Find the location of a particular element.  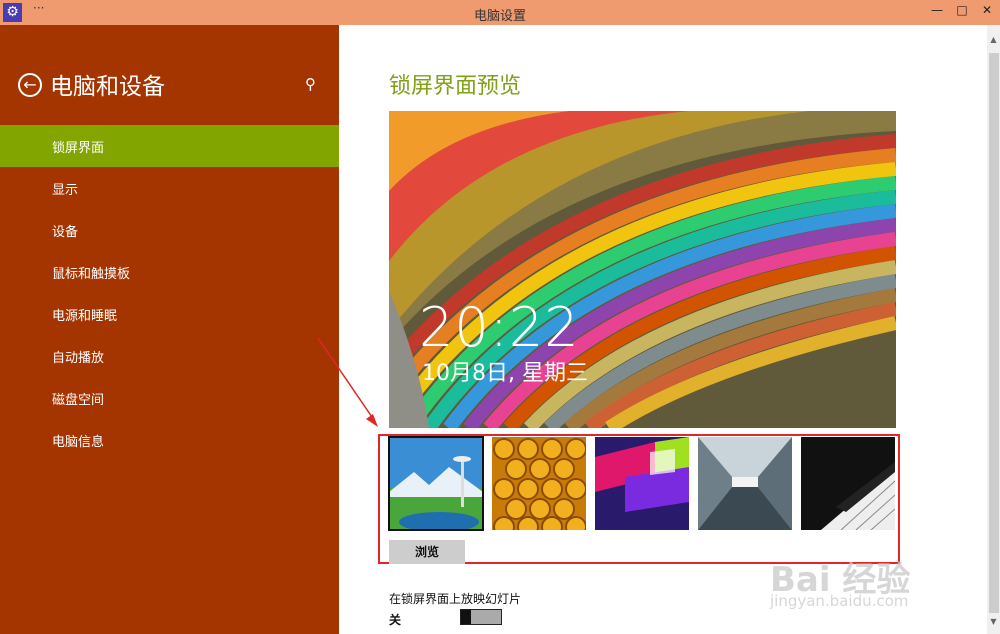

sidebar-item-autoplay: 自动播放 is located at coordinates (169, 356).